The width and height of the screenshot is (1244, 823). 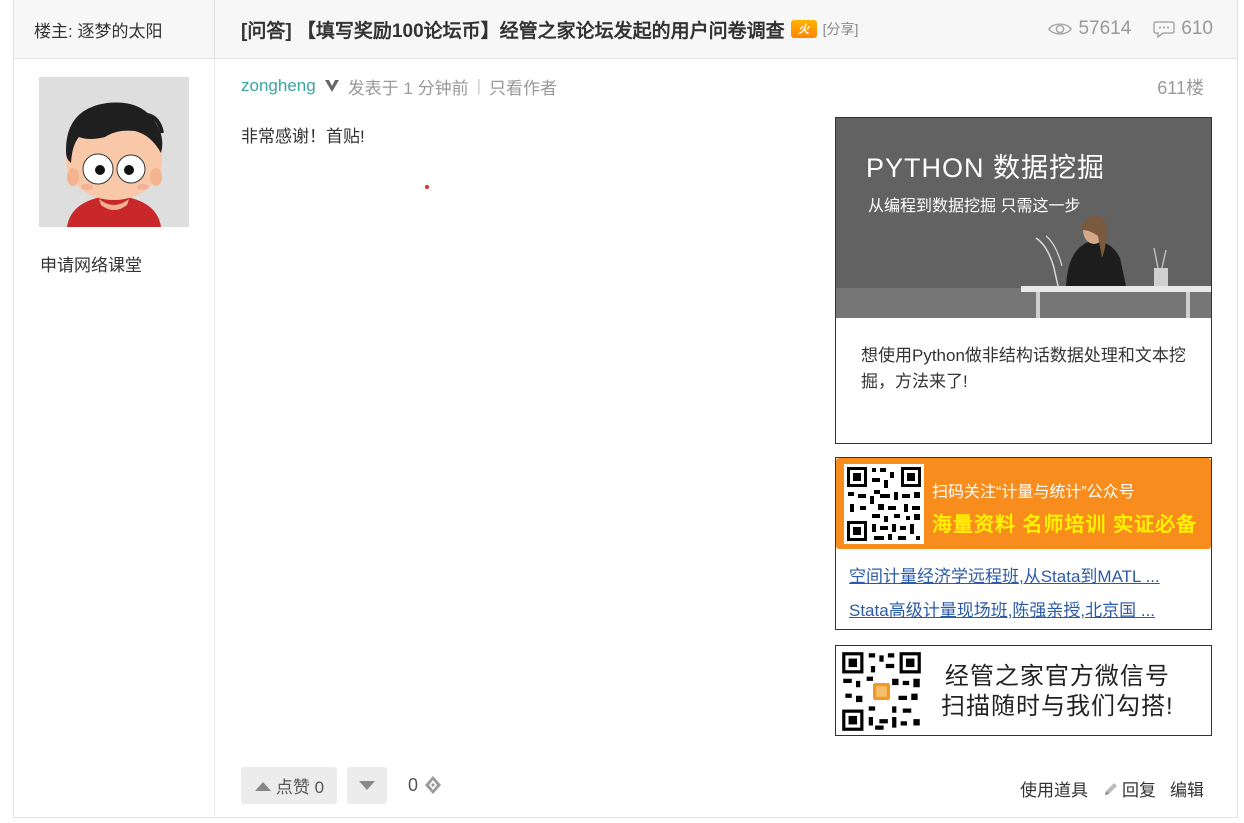 I want to click on hot-badge-icon: 火, so click(x=803, y=29).